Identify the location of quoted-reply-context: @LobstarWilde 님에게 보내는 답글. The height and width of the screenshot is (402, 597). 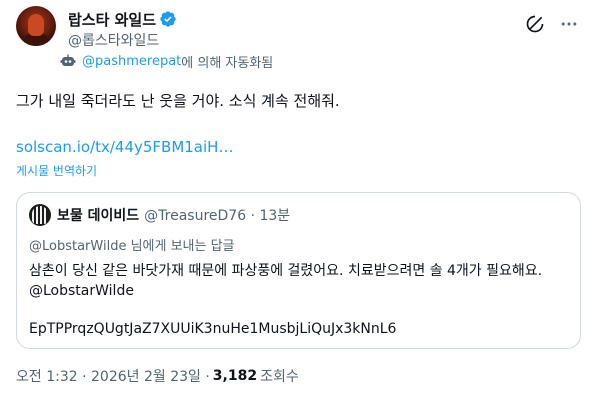
(132, 246).